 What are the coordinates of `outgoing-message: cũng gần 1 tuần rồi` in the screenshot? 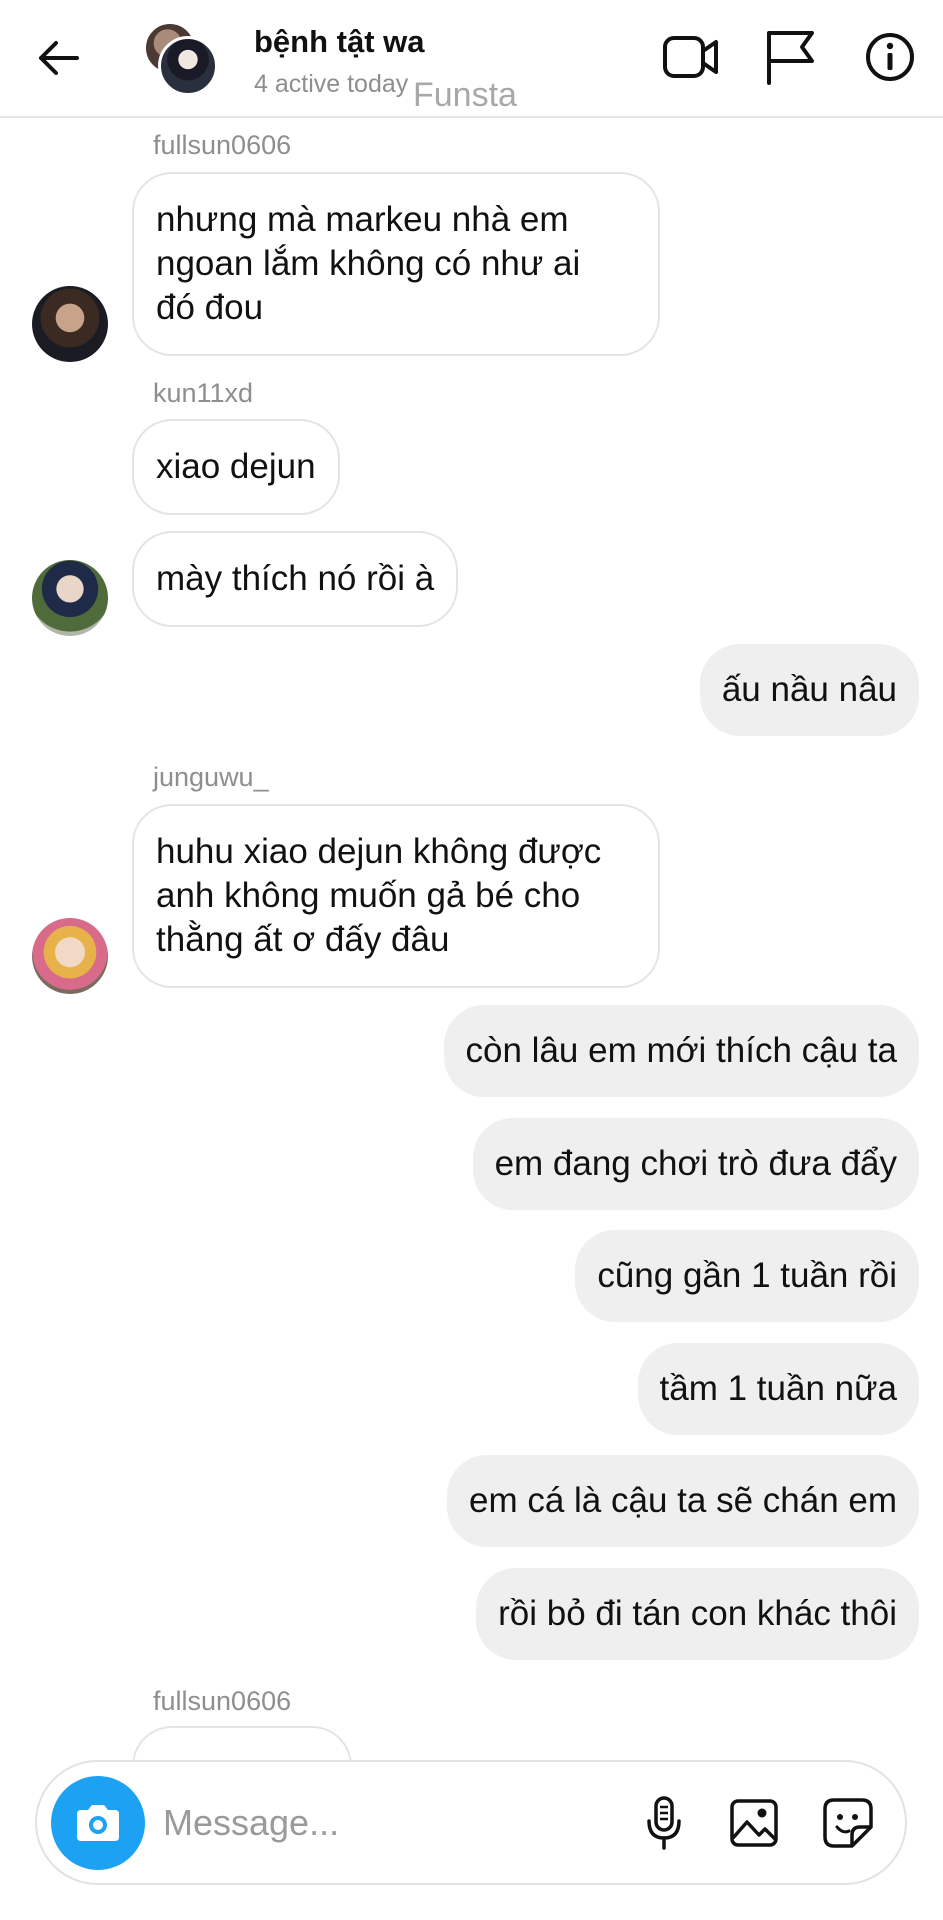 It's located at (747, 1276).